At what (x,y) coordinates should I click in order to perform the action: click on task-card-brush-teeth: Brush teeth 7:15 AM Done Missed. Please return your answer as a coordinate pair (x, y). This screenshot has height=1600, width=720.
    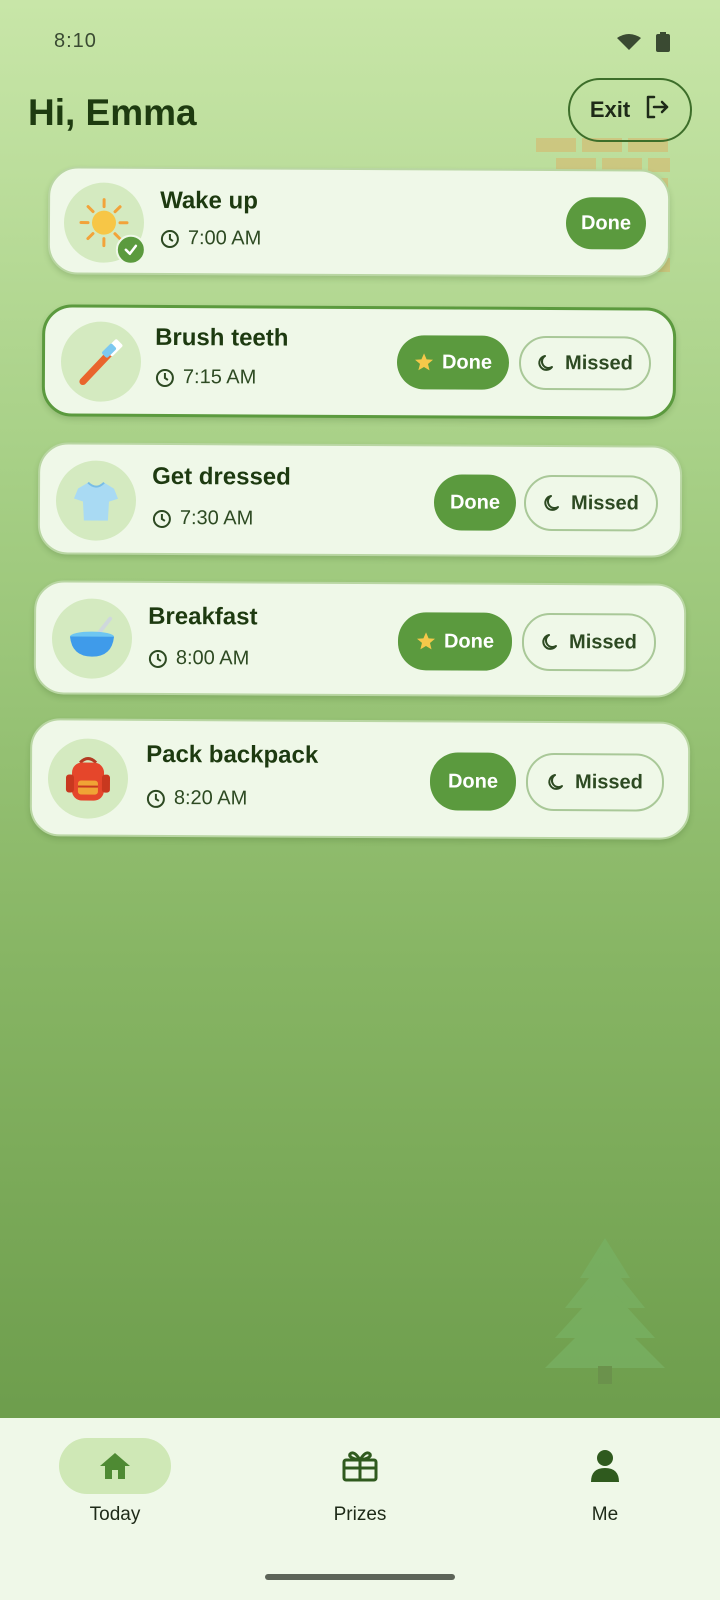
    Looking at the image, I should click on (359, 362).